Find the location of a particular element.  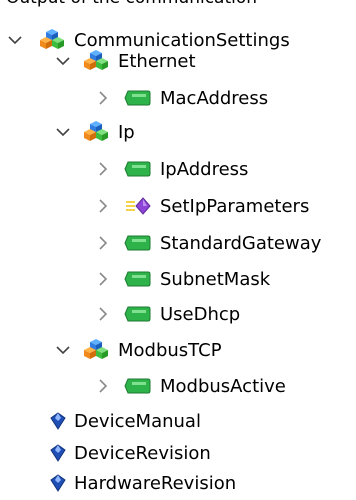

tree-node-mac-address: MacAddress is located at coordinates (181, 98).